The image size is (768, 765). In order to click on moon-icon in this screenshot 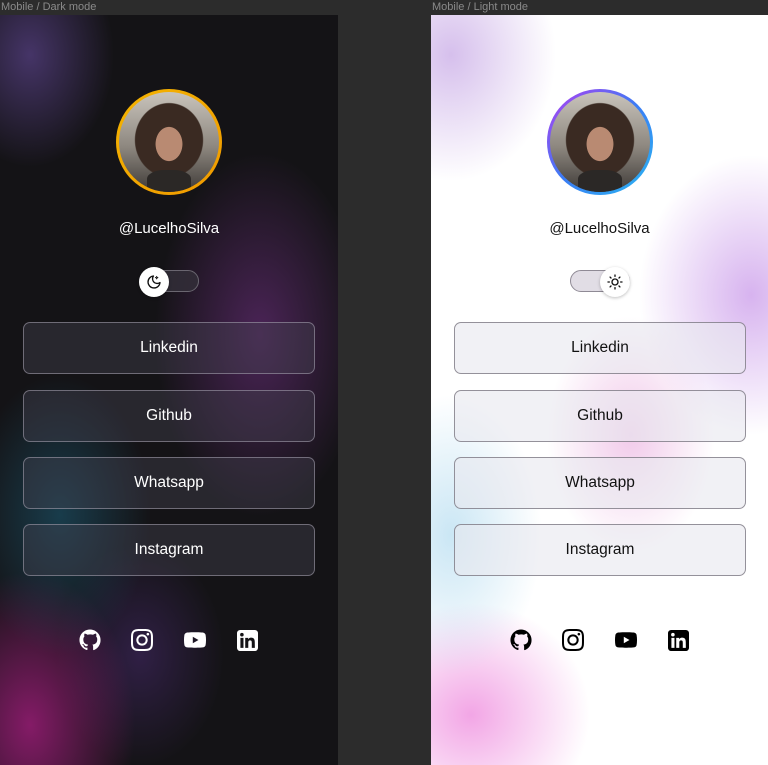, I will do `click(154, 282)`.